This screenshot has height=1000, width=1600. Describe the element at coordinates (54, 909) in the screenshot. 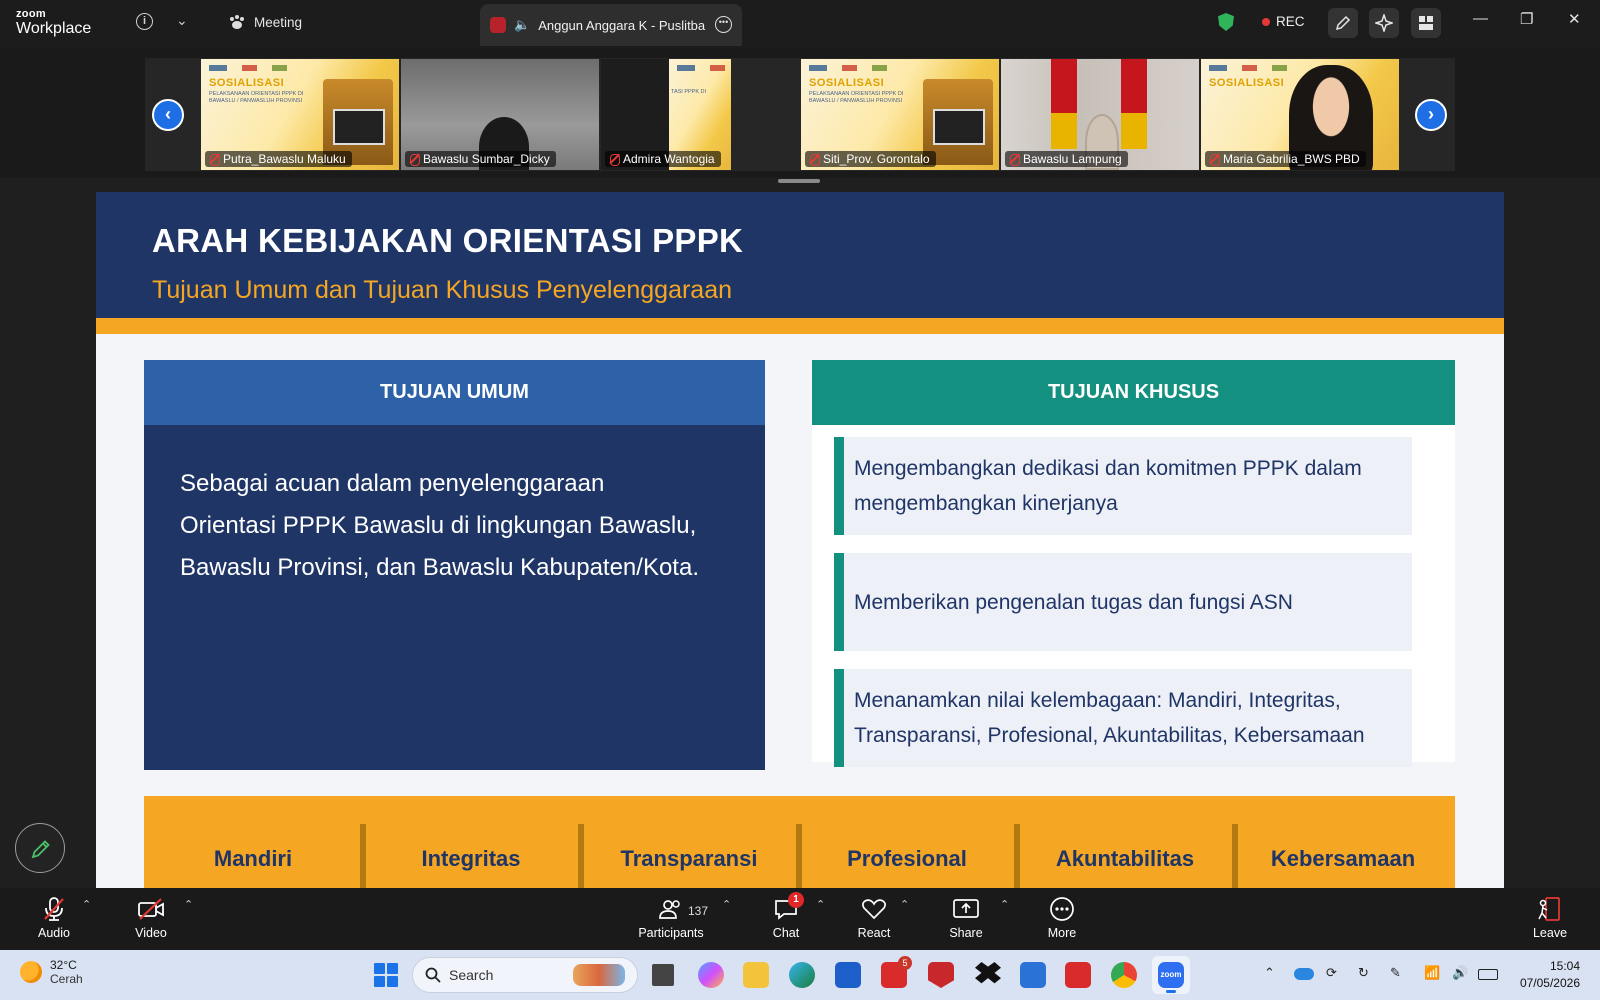

I see `mic-muted-icon` at that location.